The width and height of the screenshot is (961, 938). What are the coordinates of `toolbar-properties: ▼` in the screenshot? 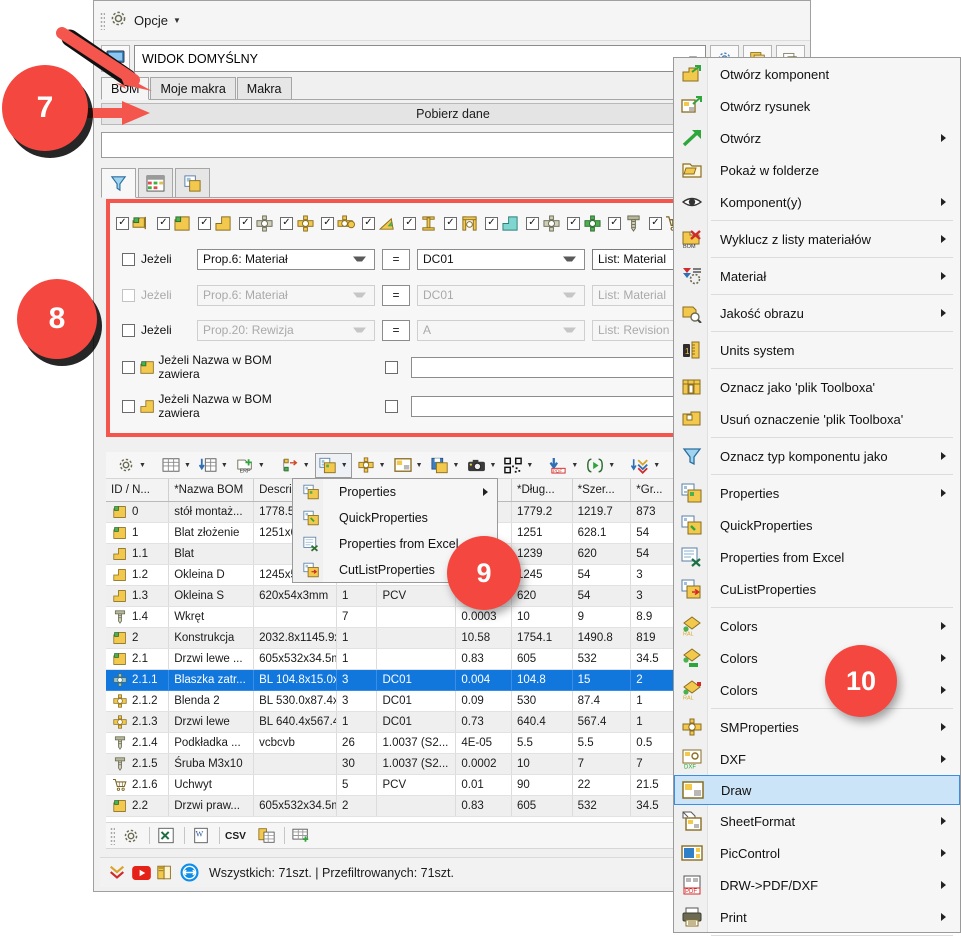 It's located at (333, 465).